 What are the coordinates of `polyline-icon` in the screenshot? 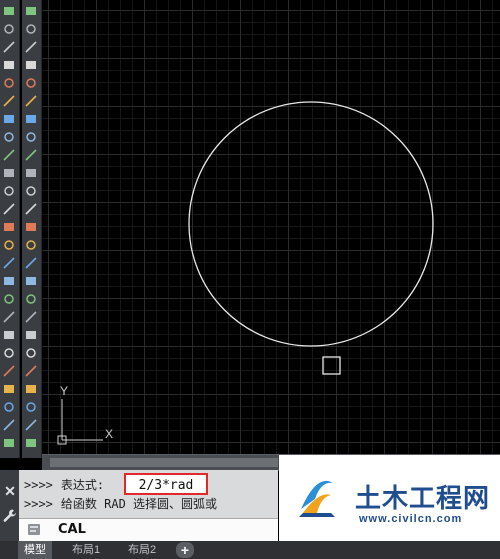 It's located at (9, 11).